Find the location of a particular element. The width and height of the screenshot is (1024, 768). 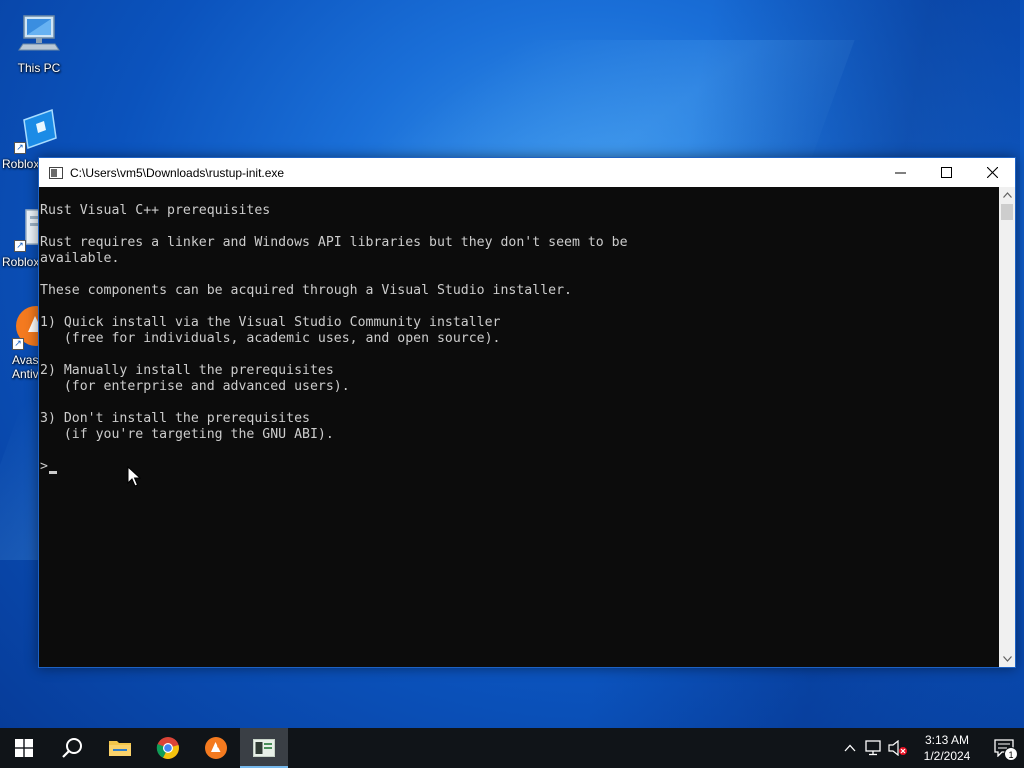

vertical-scrollbar is located at coordinates (1007, 427).